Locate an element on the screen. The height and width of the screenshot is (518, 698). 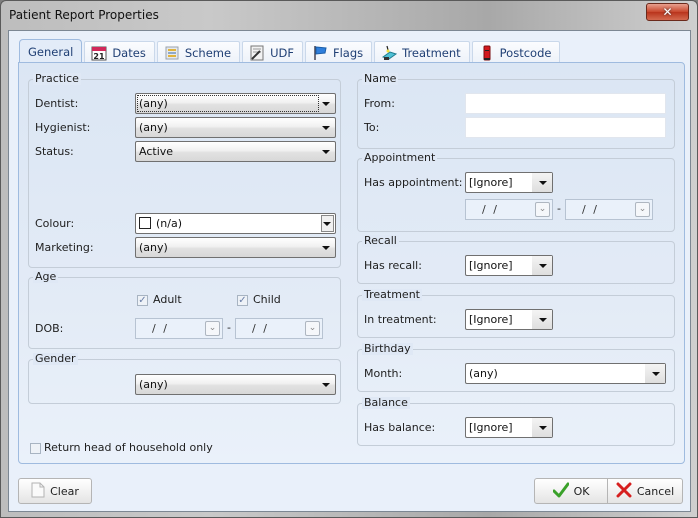
appointment-from-value: / / is located at coordinates (490, 209).